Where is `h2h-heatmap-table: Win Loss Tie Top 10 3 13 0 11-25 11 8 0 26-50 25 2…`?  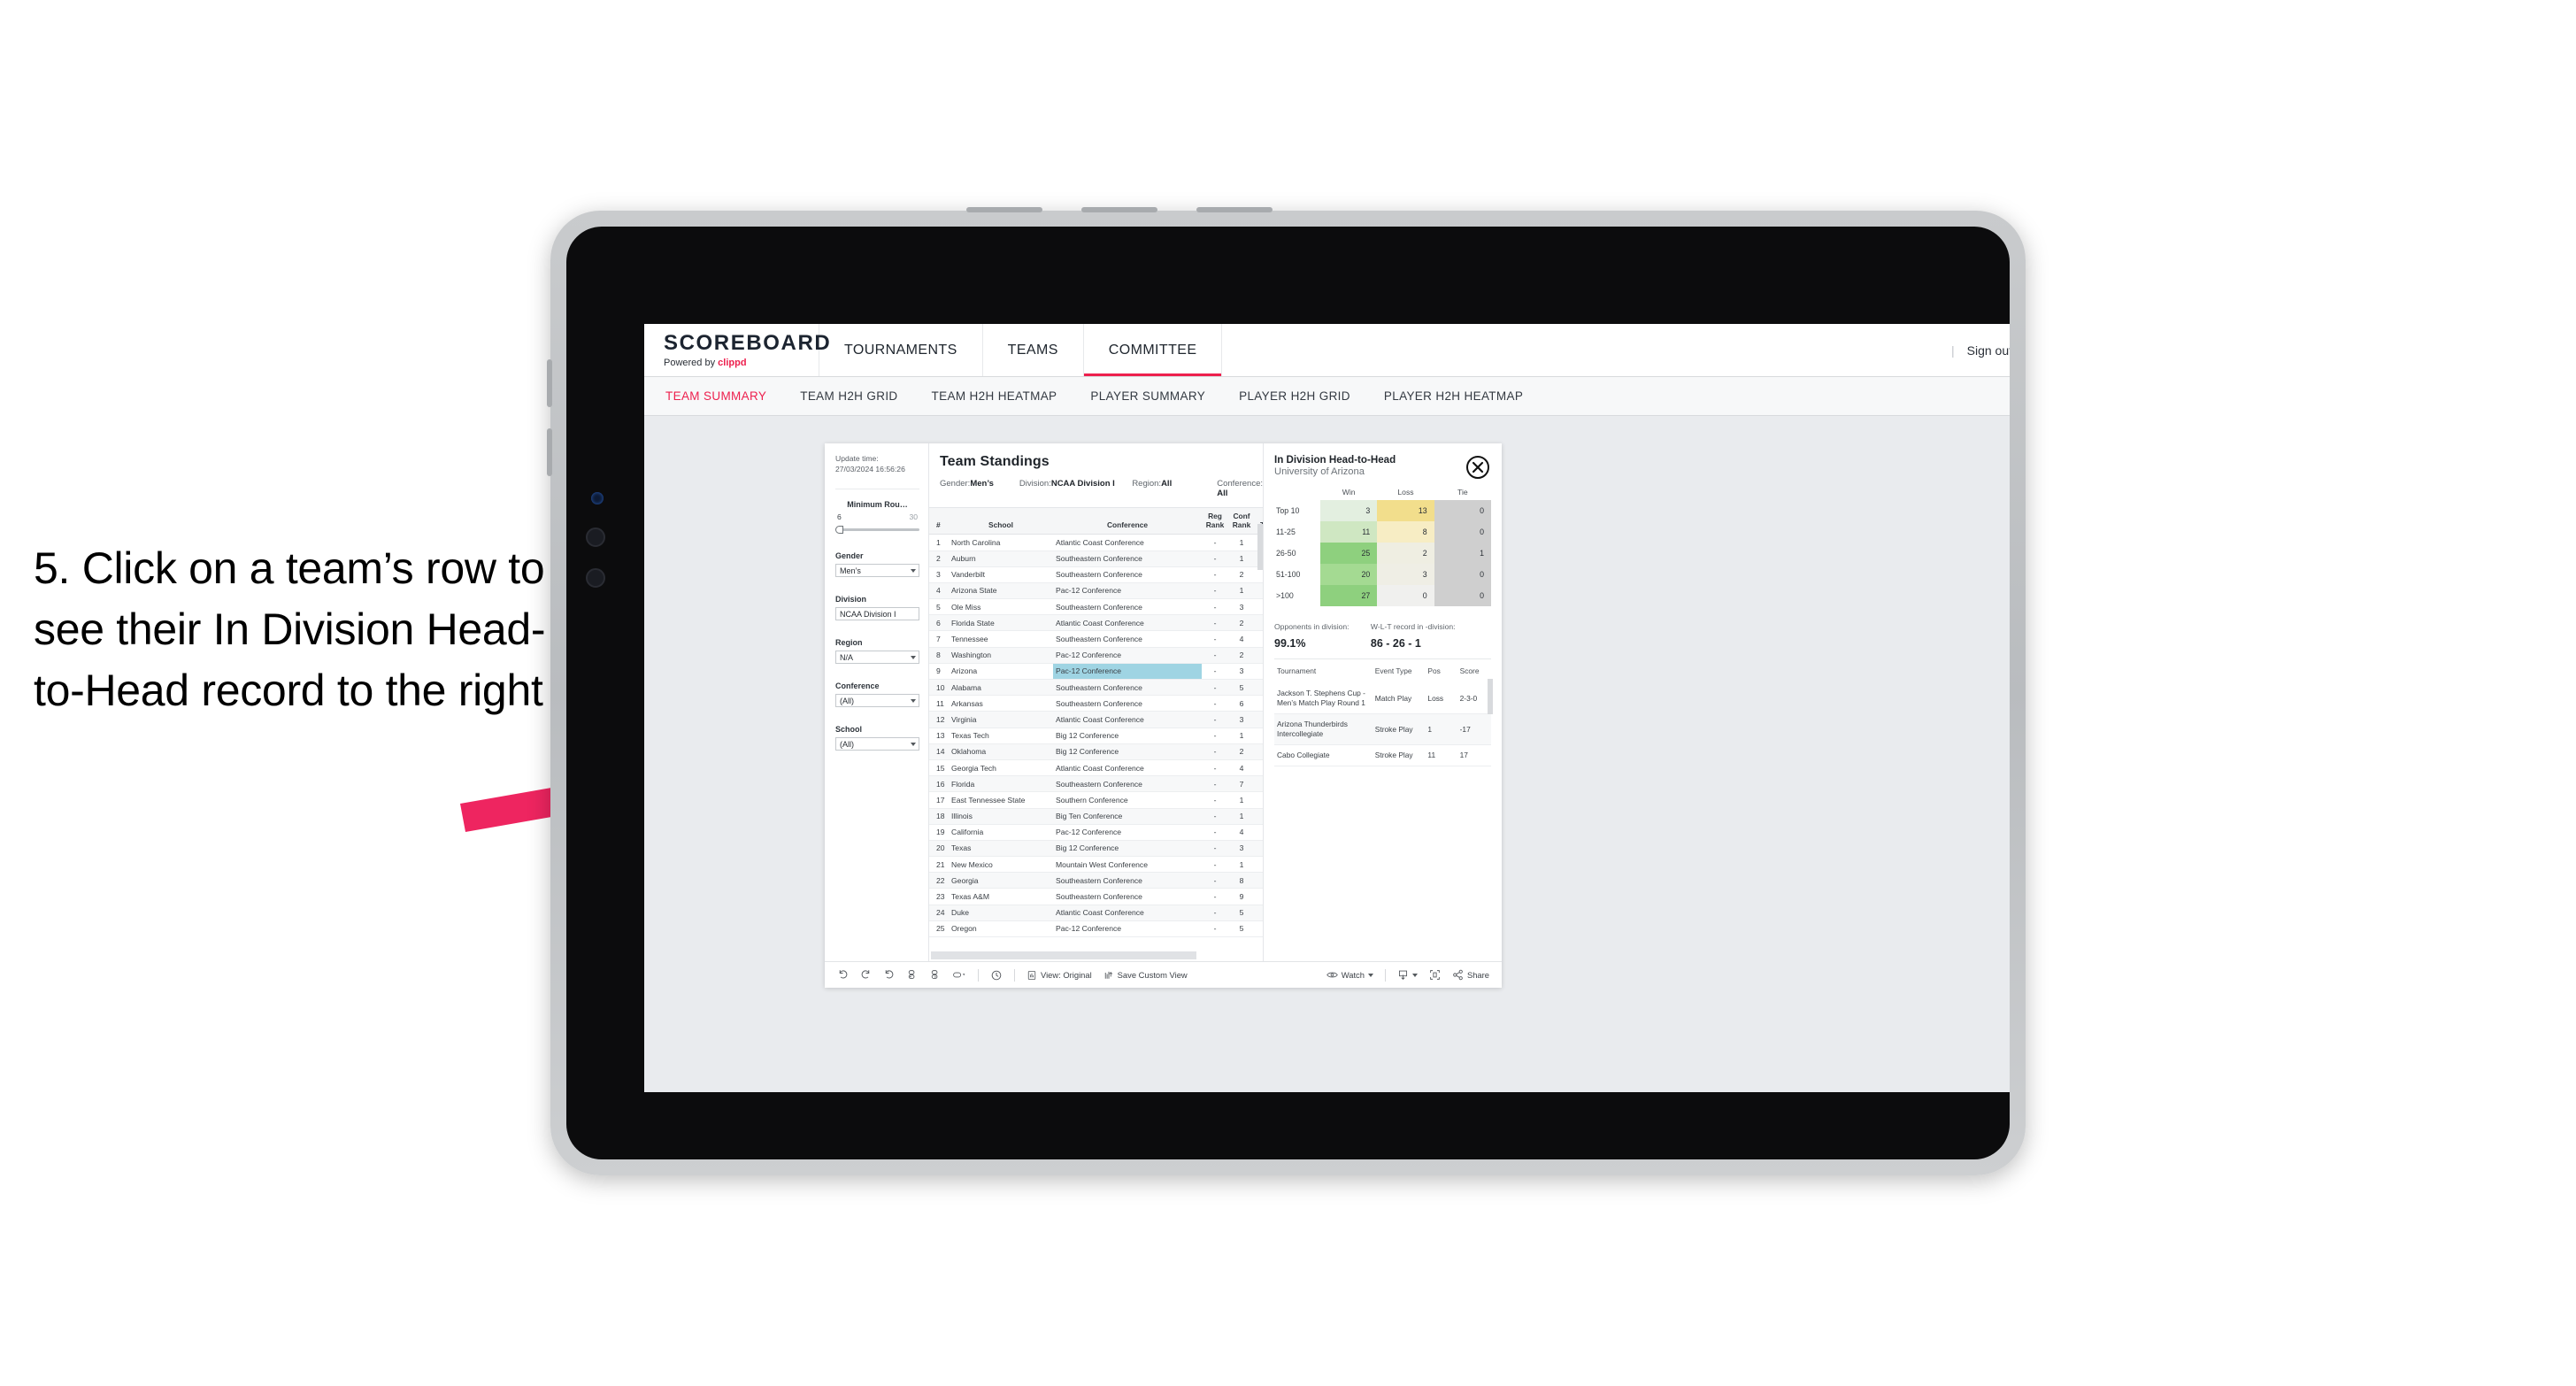 h2h-heatmap-table: Win Loss Tie Top 10 3 13 0 11-25 11 8 0 26-50 25 2… is located at coordinates (1382, 547).